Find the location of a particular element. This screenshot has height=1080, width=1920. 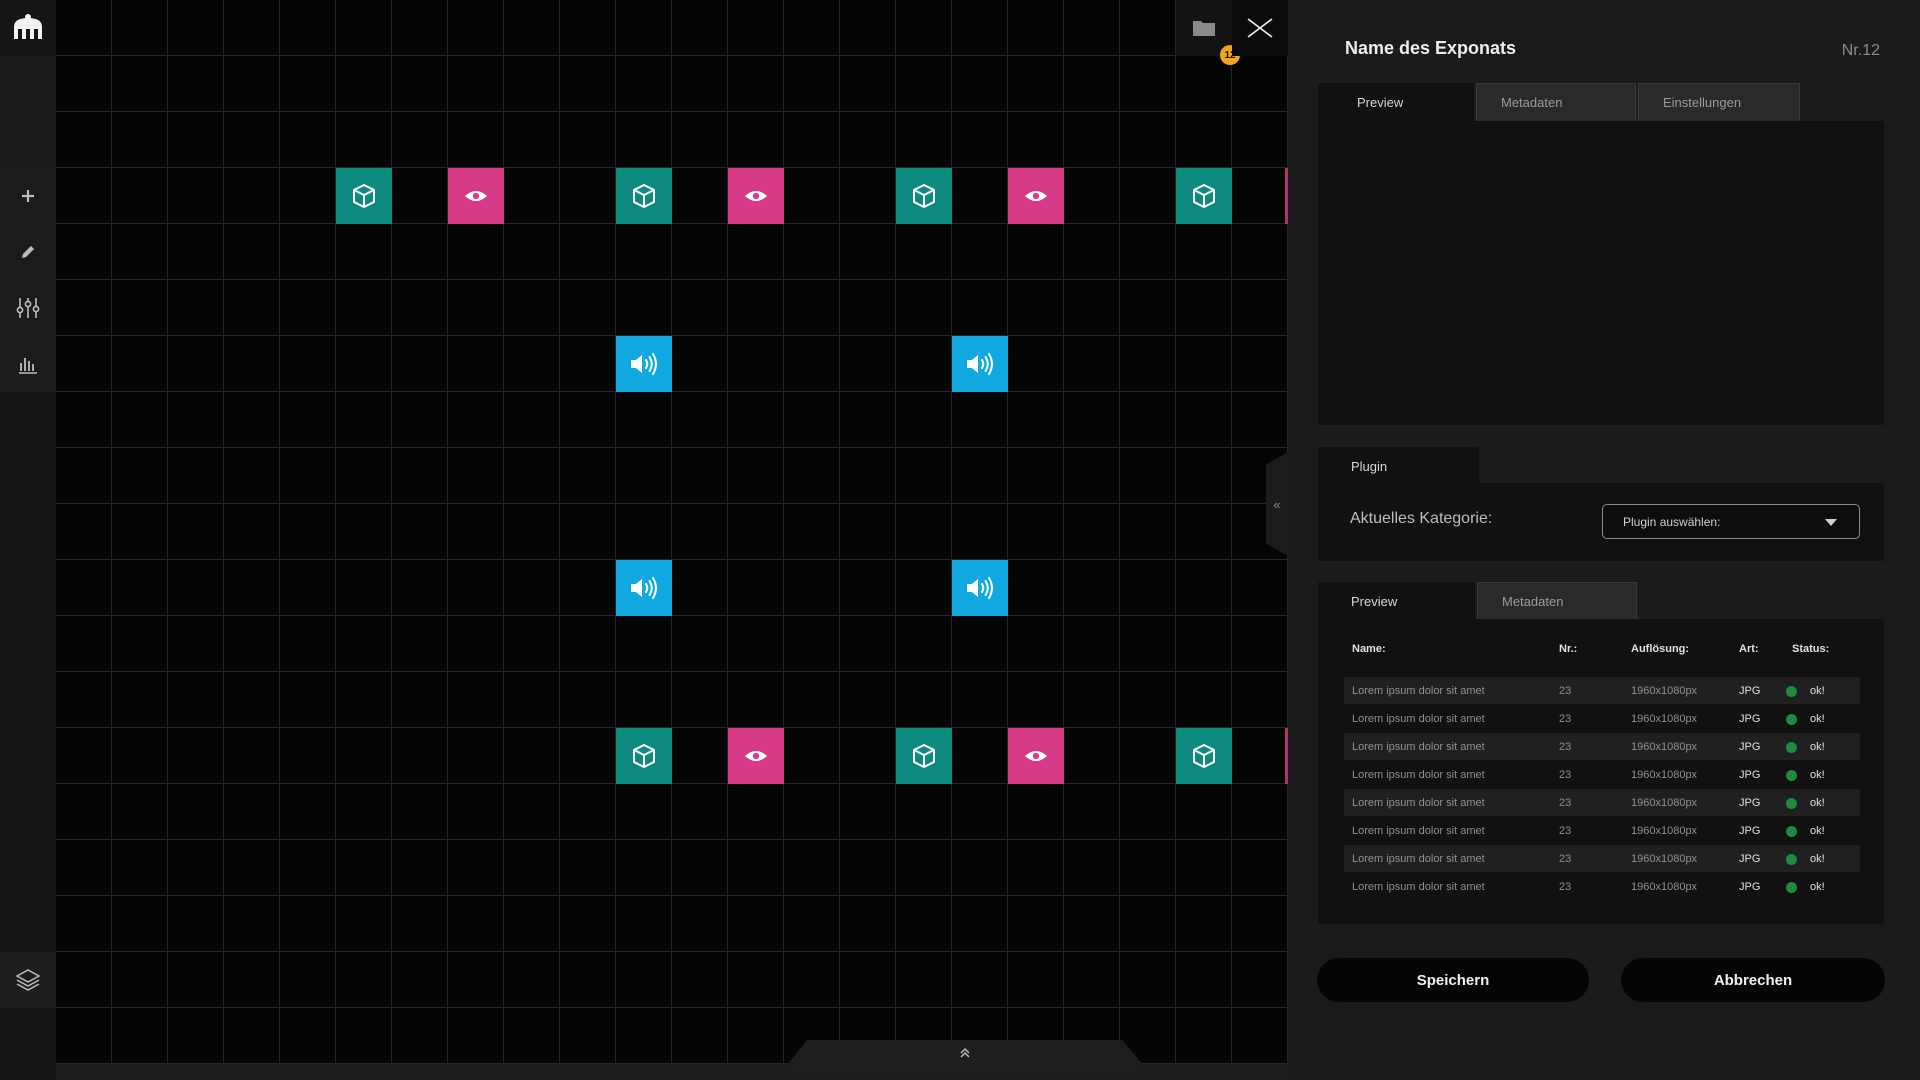

settings-button is located at coordinates (28, 308).